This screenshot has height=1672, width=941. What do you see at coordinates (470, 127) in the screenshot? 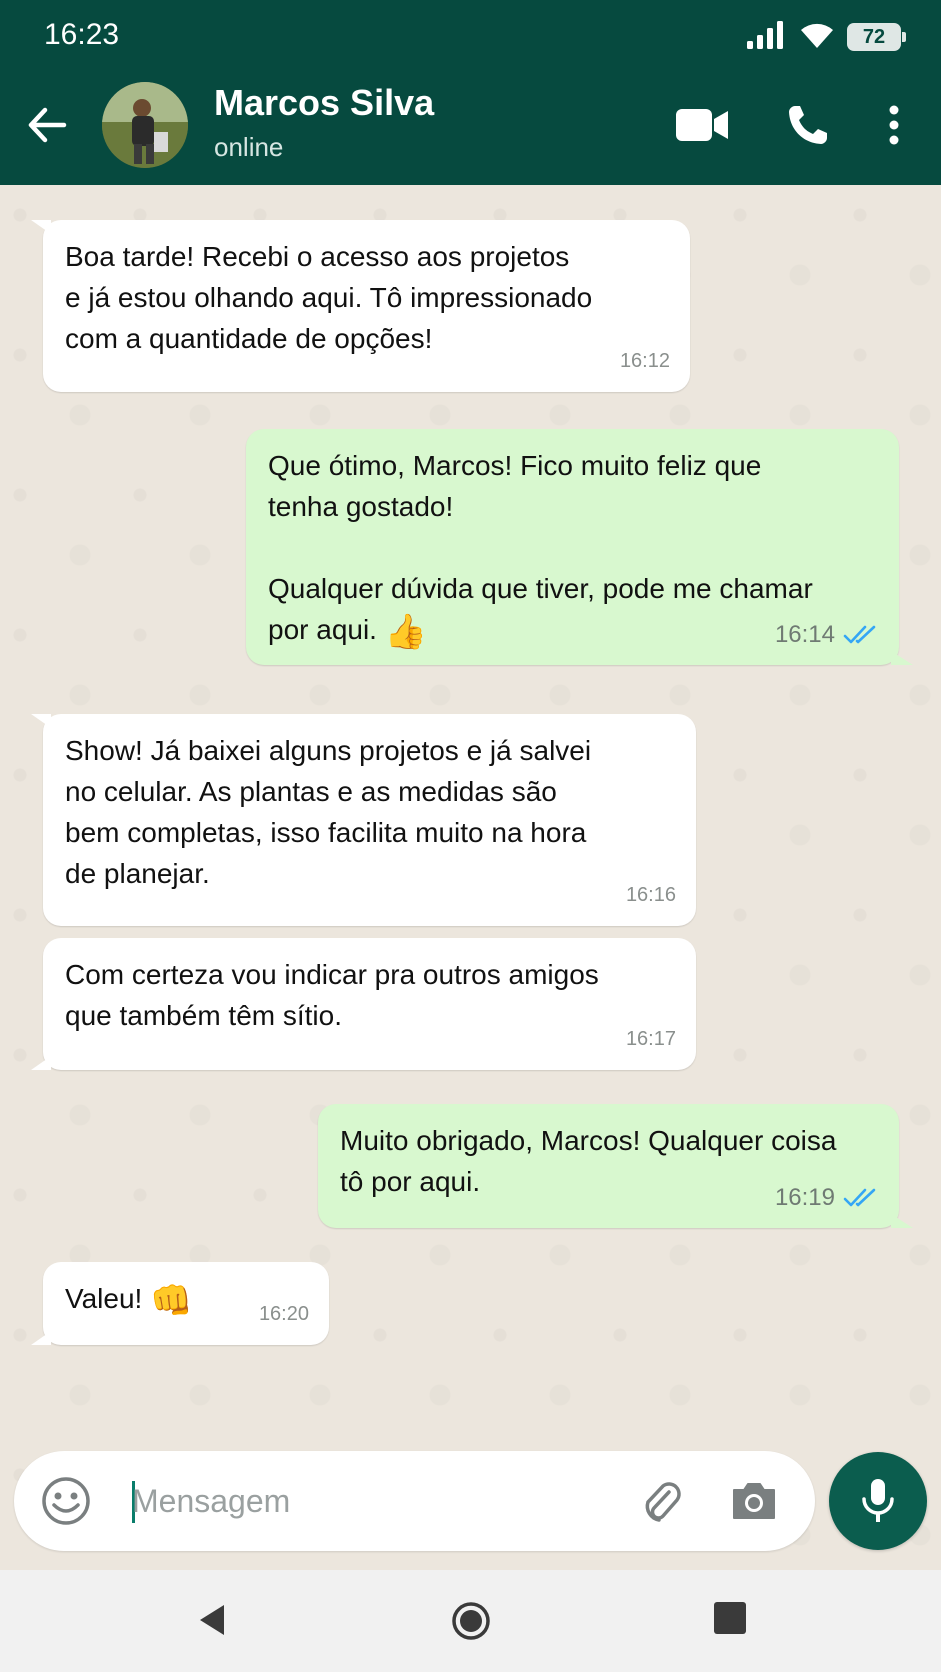
I see `app-bar: Marcos Silva online` at bounding box center [470, 127].